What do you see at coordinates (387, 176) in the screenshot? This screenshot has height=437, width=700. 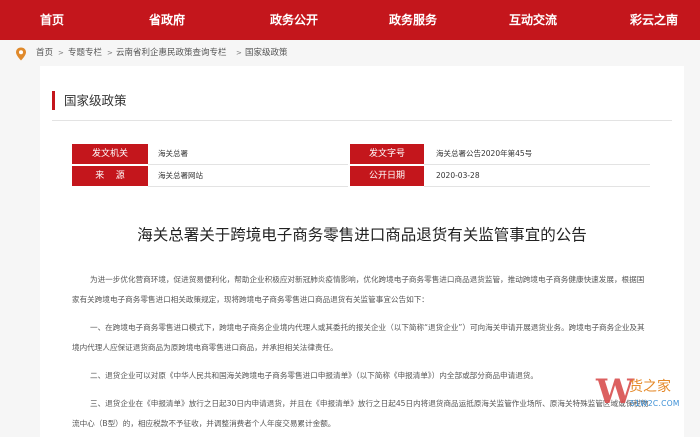 I see `publish-date-label: 公开日期` at bounding box center [387, 176].